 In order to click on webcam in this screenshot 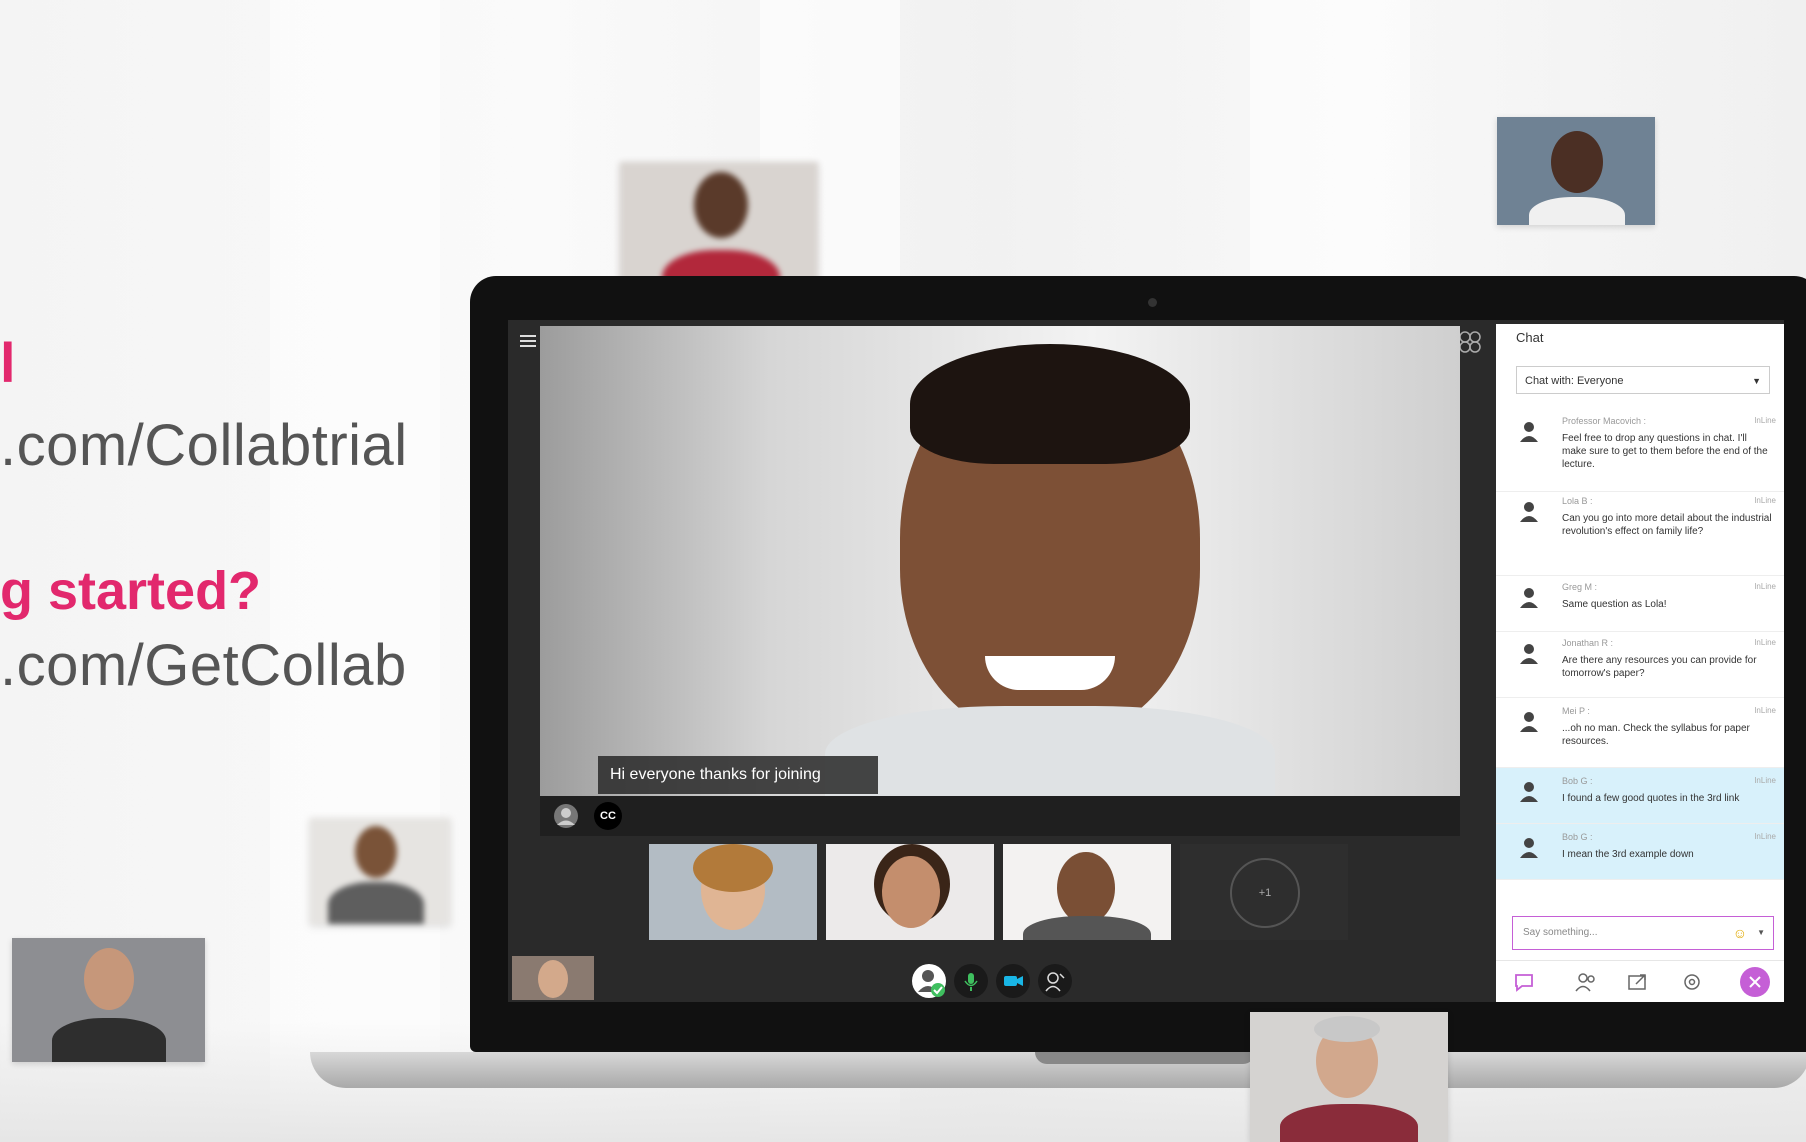, I will do `click(1152, 302)`.